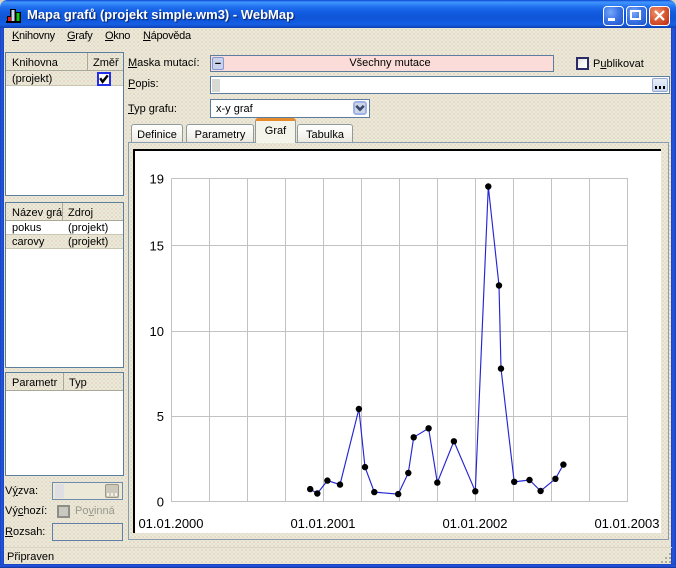 The width and height of the screenshot is (676, 568). Describe the element at coordinates (157, 179) in the screenshot. I see `svg-text: 19` at that location.